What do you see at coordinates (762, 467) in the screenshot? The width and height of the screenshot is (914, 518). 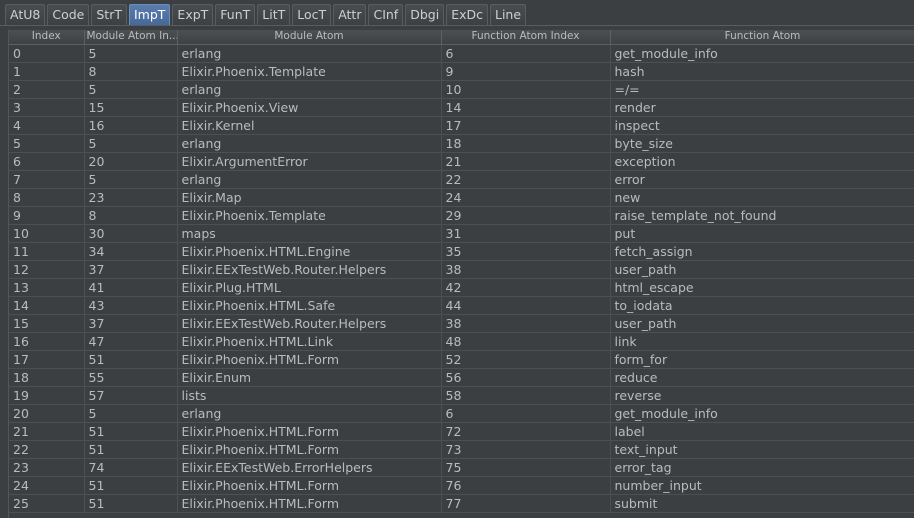 I see `cell-function-atom: error_tag` at bounding box center [762, 467].